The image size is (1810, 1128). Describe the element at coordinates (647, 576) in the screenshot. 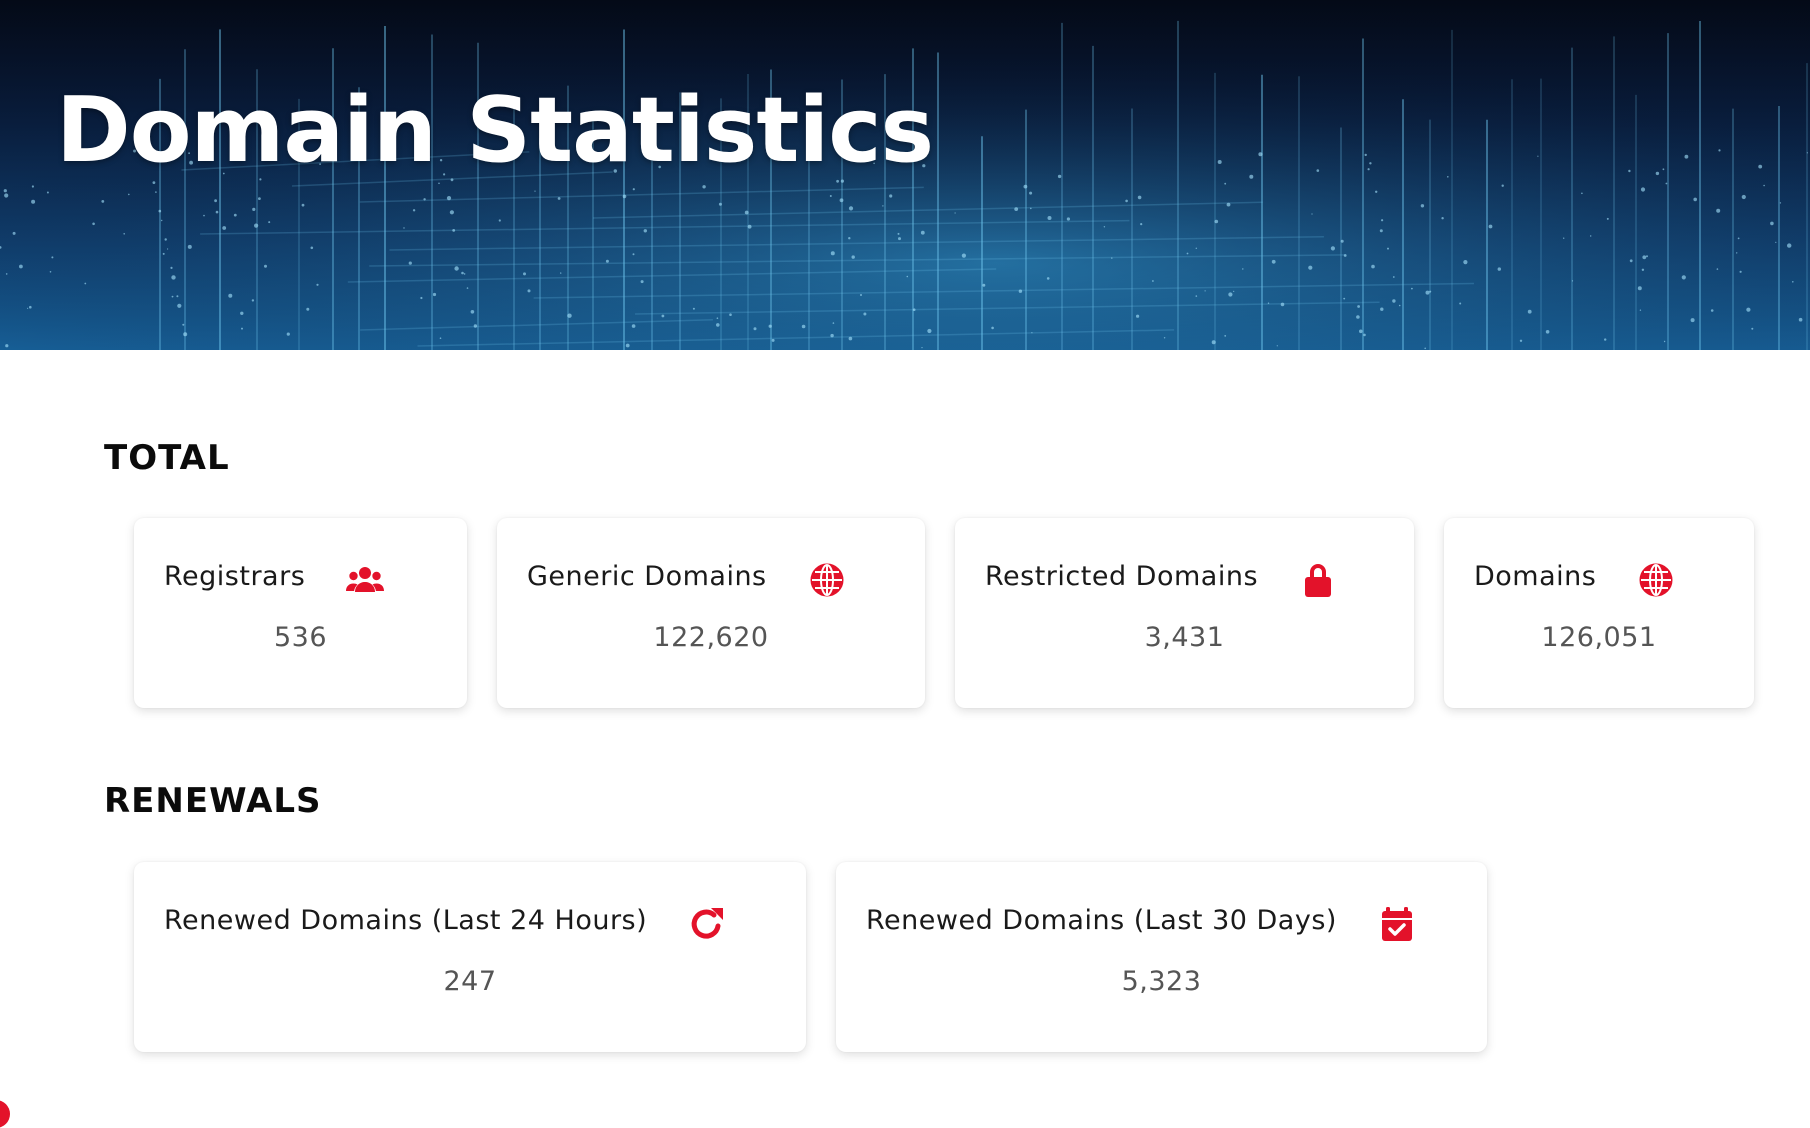

I see `stat-label: Generic Domains` at that location.